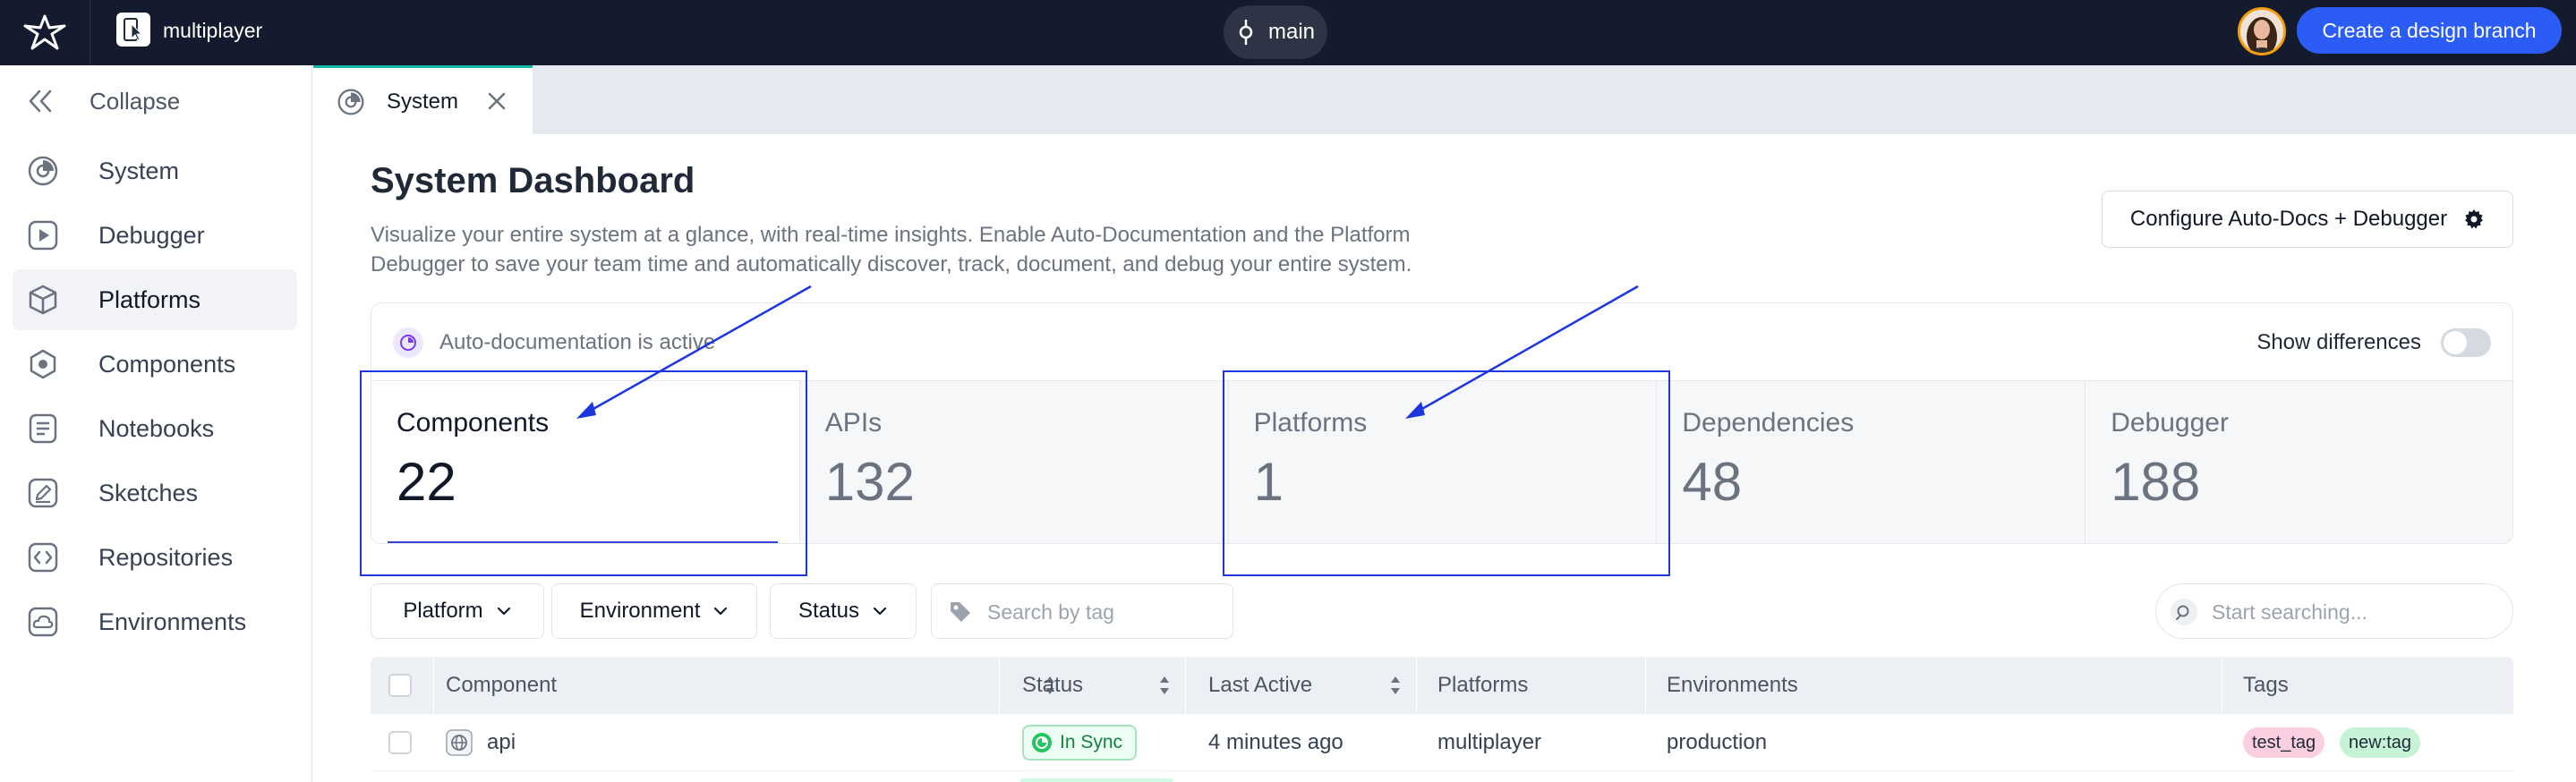 This screenshot has width=2576, height=782. I want to click on sidebar-item-label: Notebooks, so click(156, 428).